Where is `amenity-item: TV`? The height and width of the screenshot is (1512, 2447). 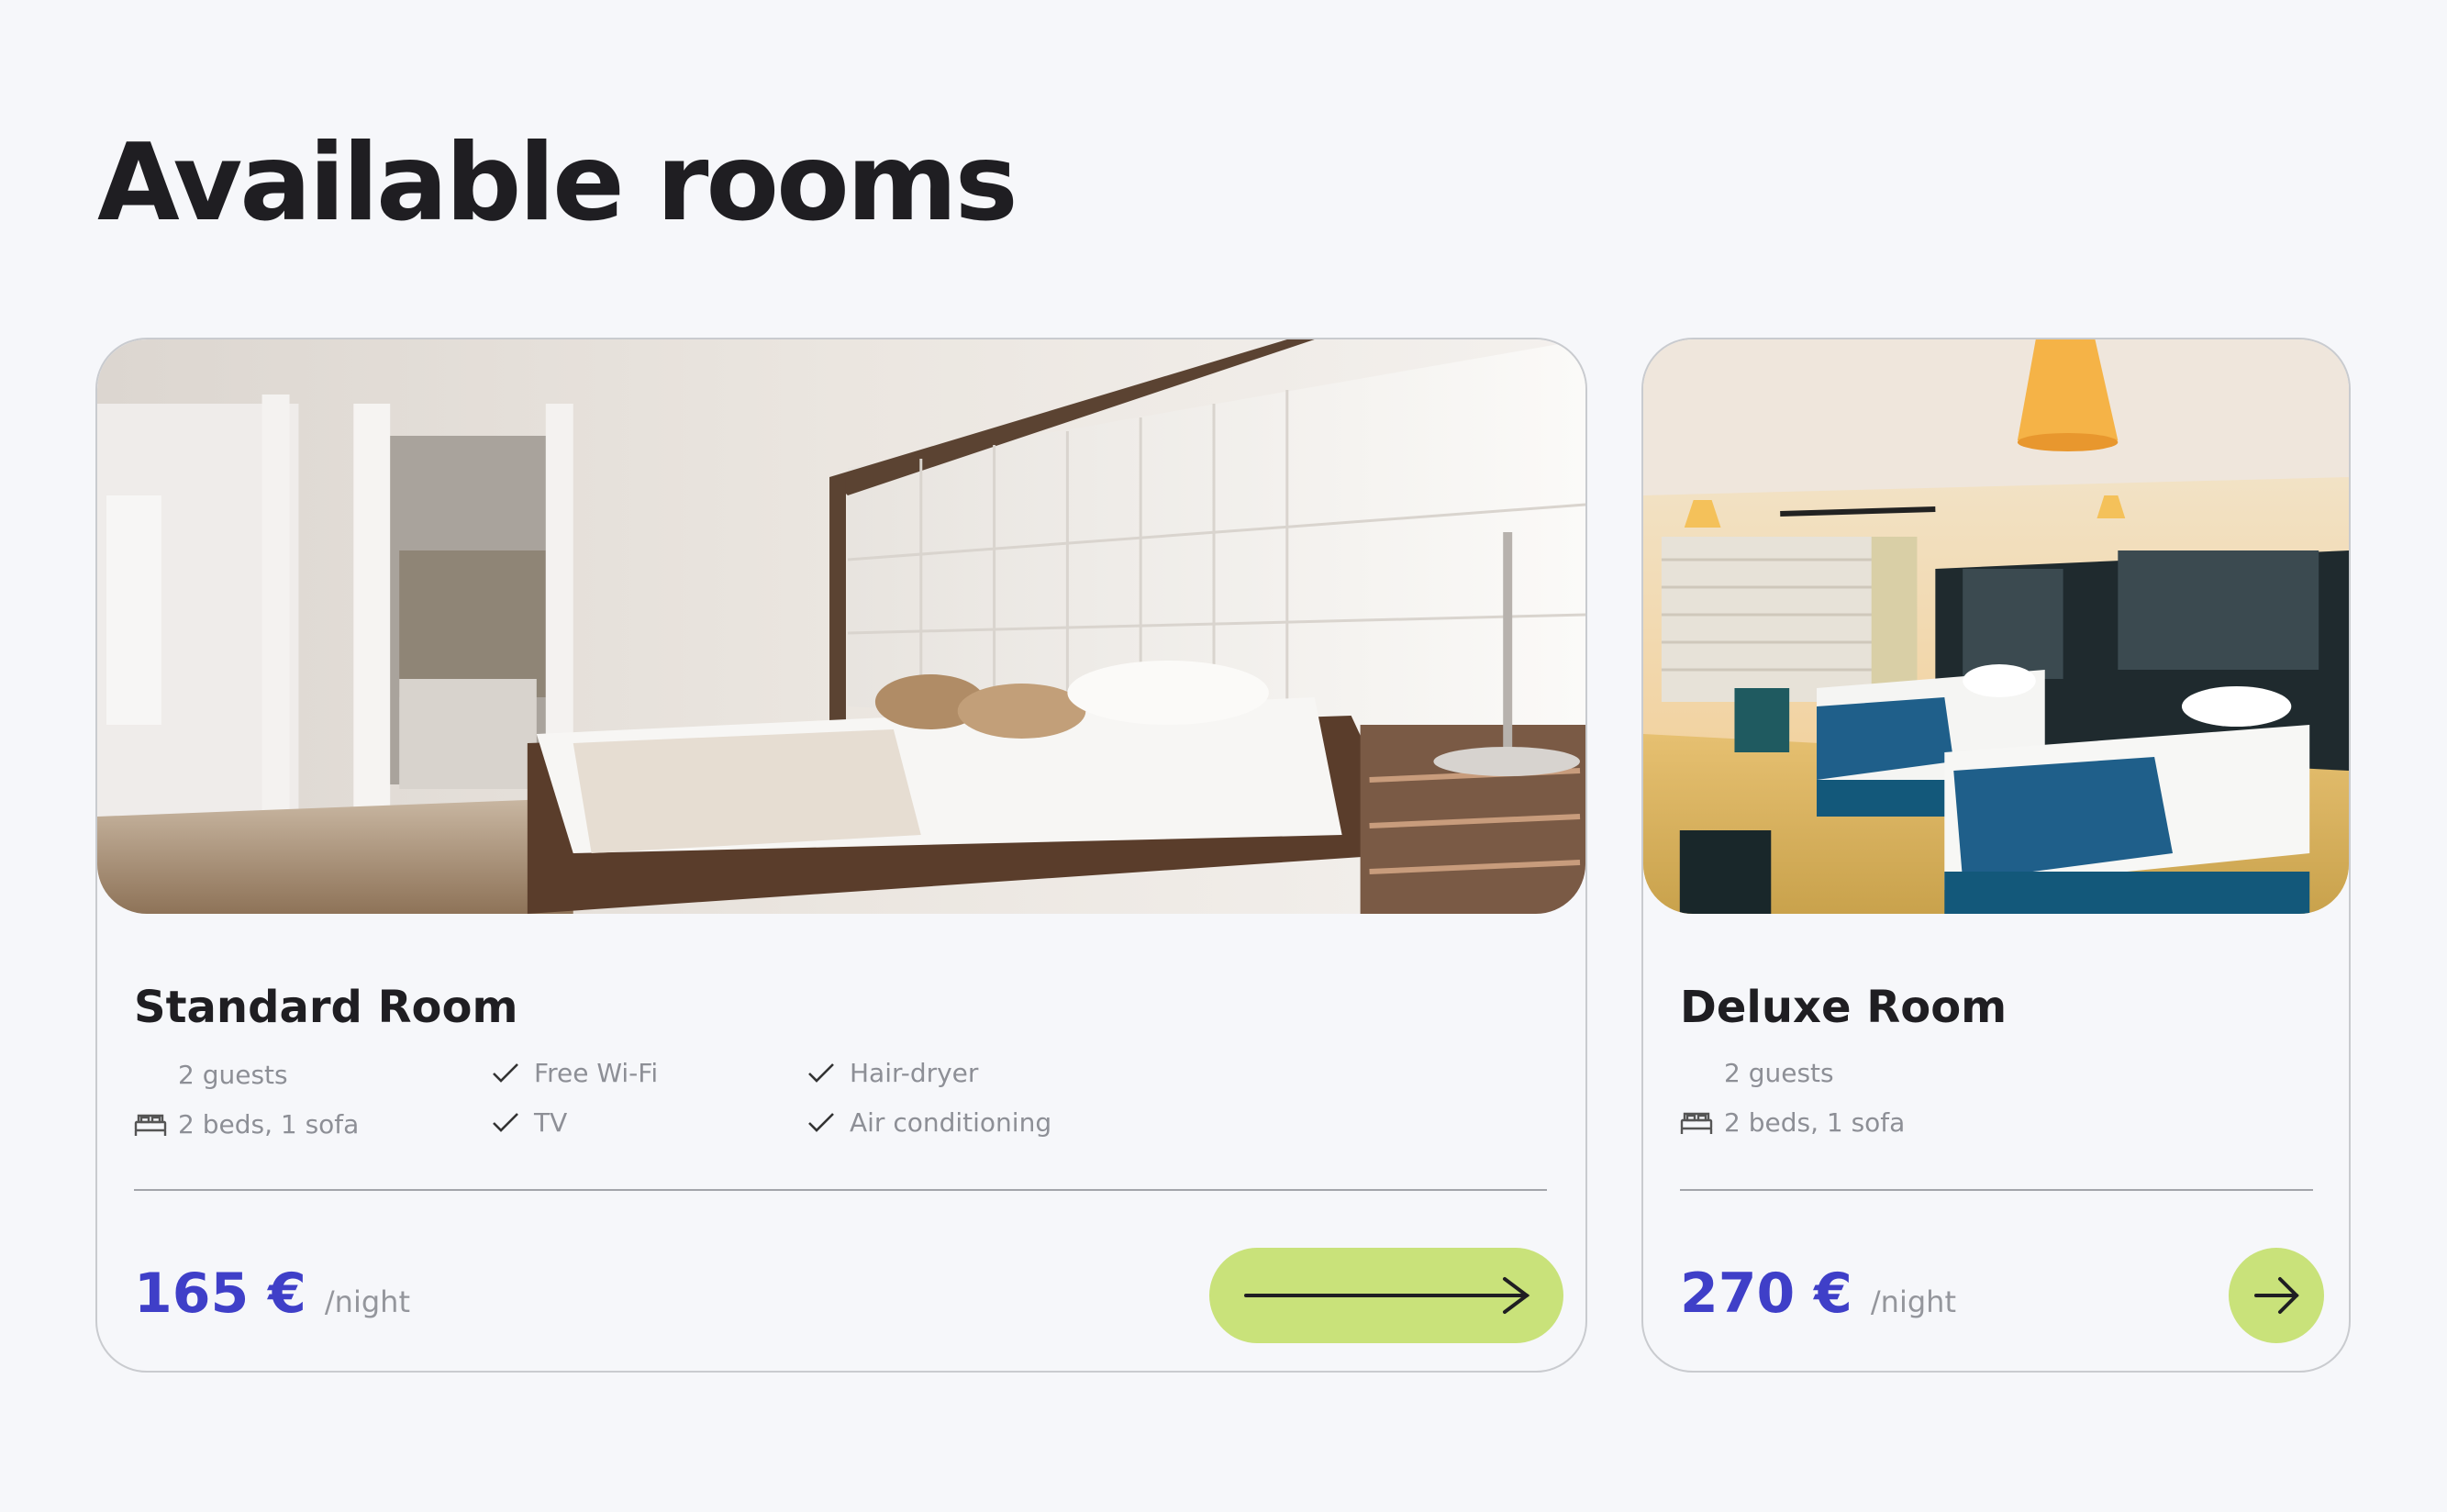 amenity-item: TV is located at coordinates (529, 1123).